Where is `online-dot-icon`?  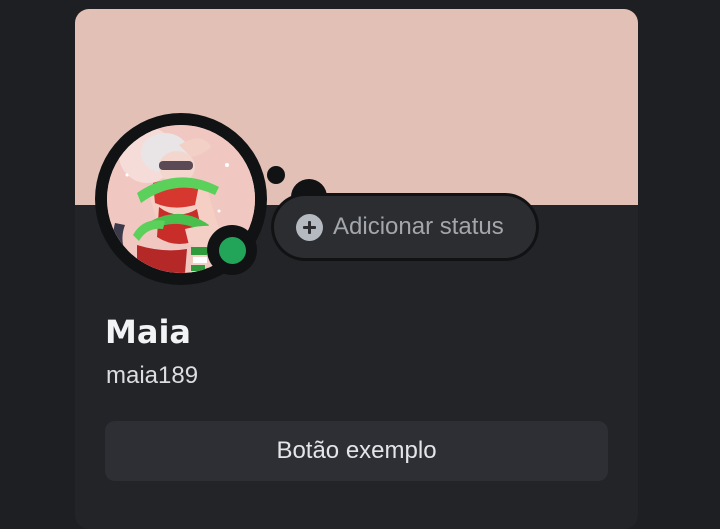
online-dot-icon is located at coordinates (232, 250).